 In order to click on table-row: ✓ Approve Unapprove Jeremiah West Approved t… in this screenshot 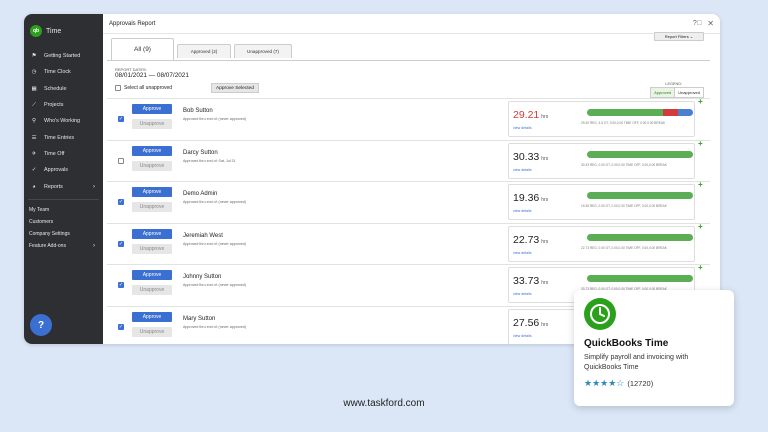, I will do `click(408, 243)`.